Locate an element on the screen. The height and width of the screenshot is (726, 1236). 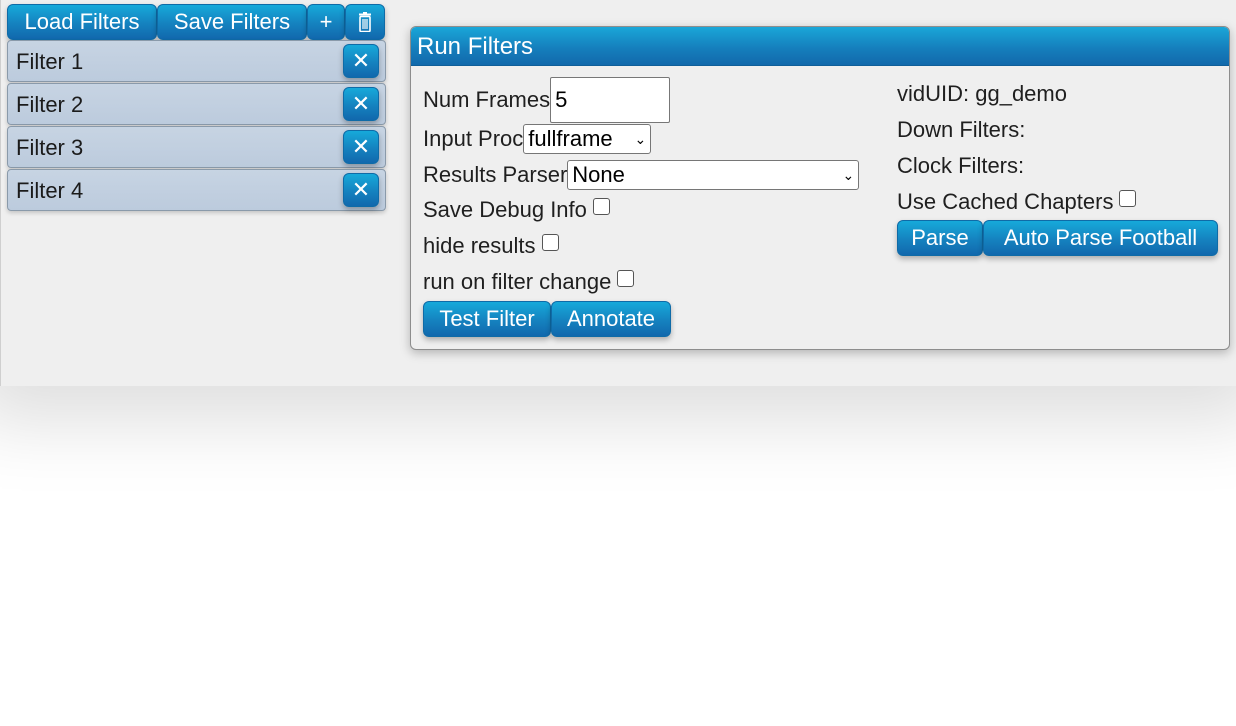
down-filters-label: Down Filters: is located at coordinates (961, 129).